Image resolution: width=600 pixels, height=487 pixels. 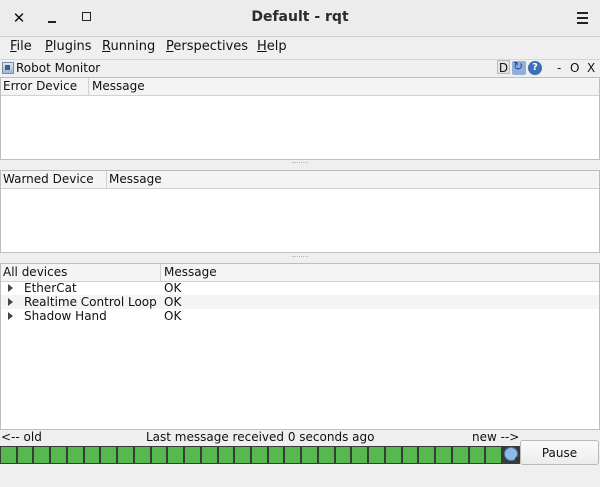 What do you see at coordinates (511, 454) in the screenshot?
I see `magnifier-icon` at bounding box center [511, 454].